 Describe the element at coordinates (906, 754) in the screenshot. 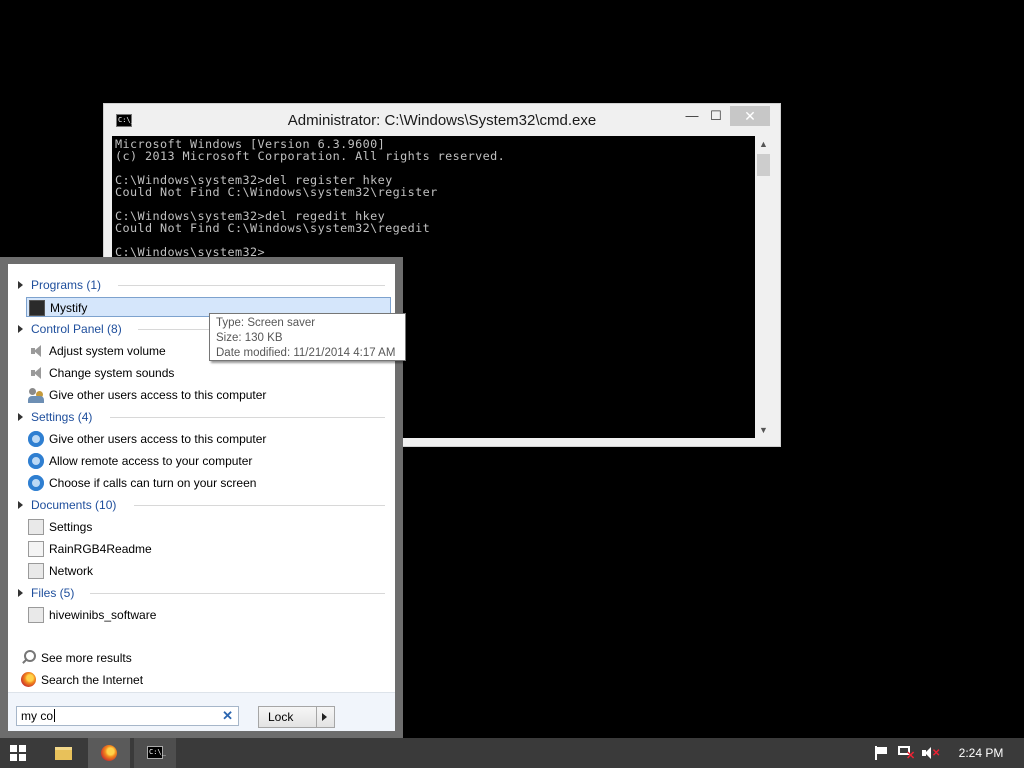

I see `network-disconnected-icon: ✕` at that location.